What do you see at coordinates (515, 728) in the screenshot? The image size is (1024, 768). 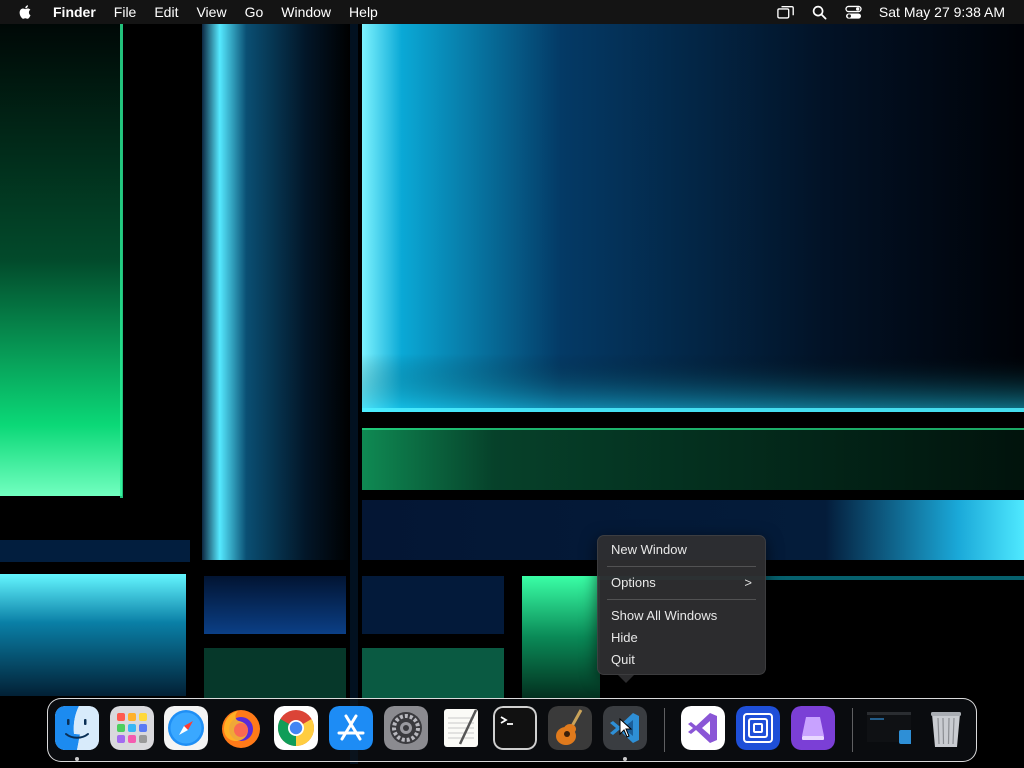 I see `terminal-icon` at bounding box center [515, 728].